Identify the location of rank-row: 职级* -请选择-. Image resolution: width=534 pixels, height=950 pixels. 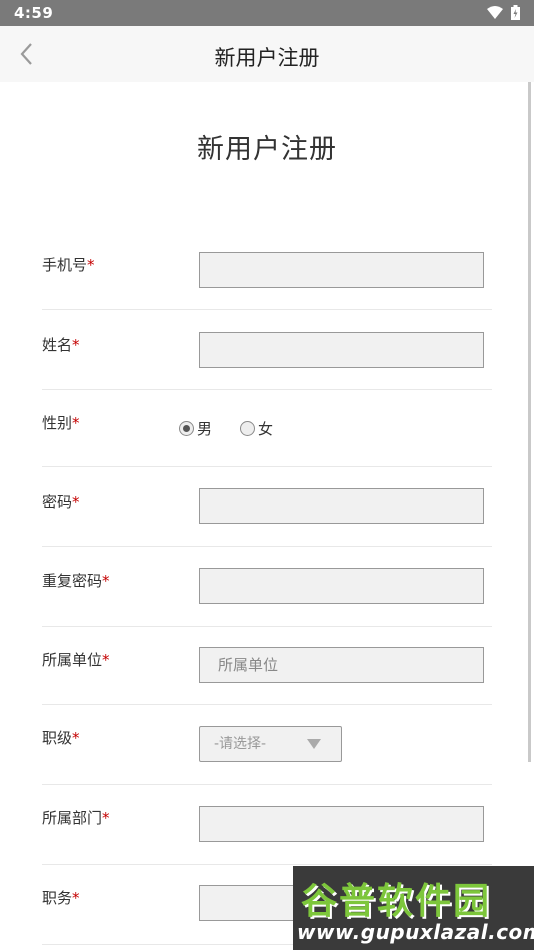
(267, 745).